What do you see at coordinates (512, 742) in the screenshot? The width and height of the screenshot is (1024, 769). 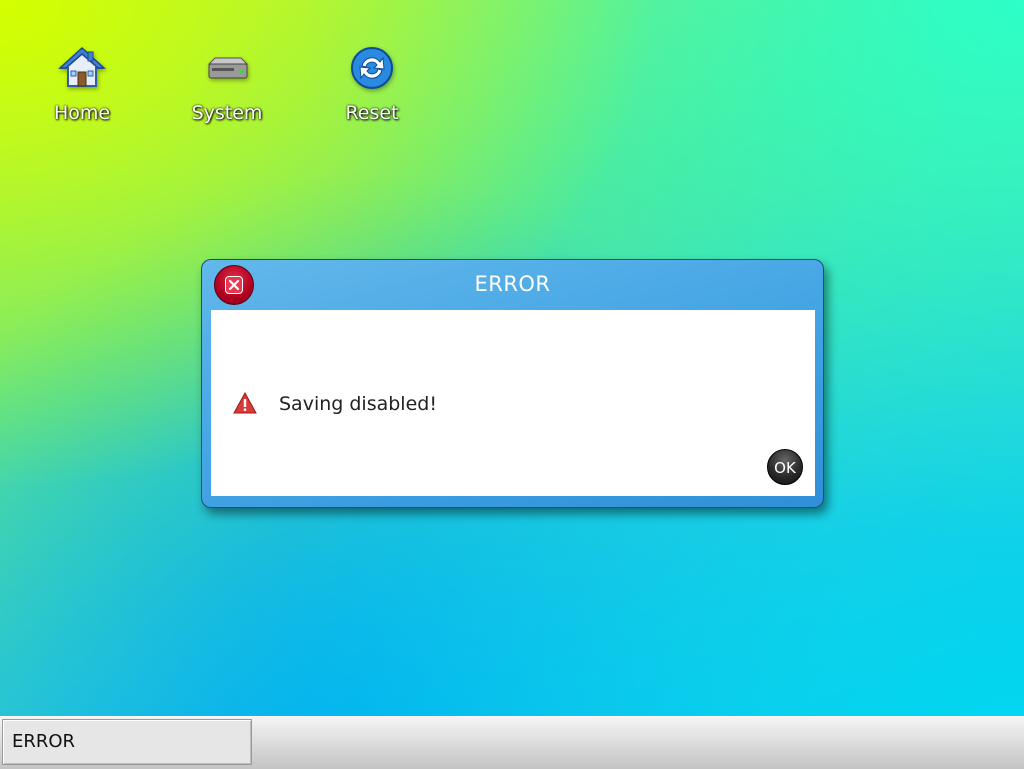 I see `taskbar: ERROR` at bounding box center [512, 742].